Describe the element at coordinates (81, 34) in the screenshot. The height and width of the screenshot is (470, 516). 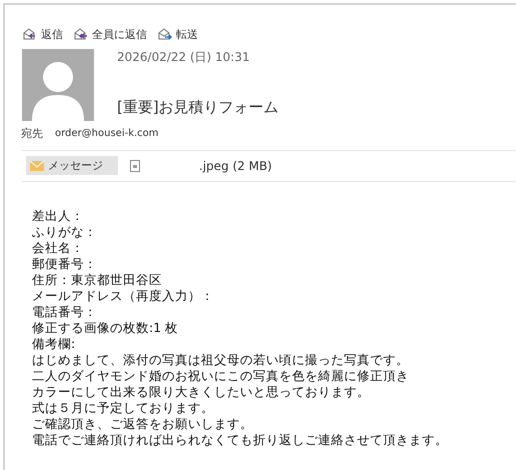
I see `reply-all-icon` at that location.